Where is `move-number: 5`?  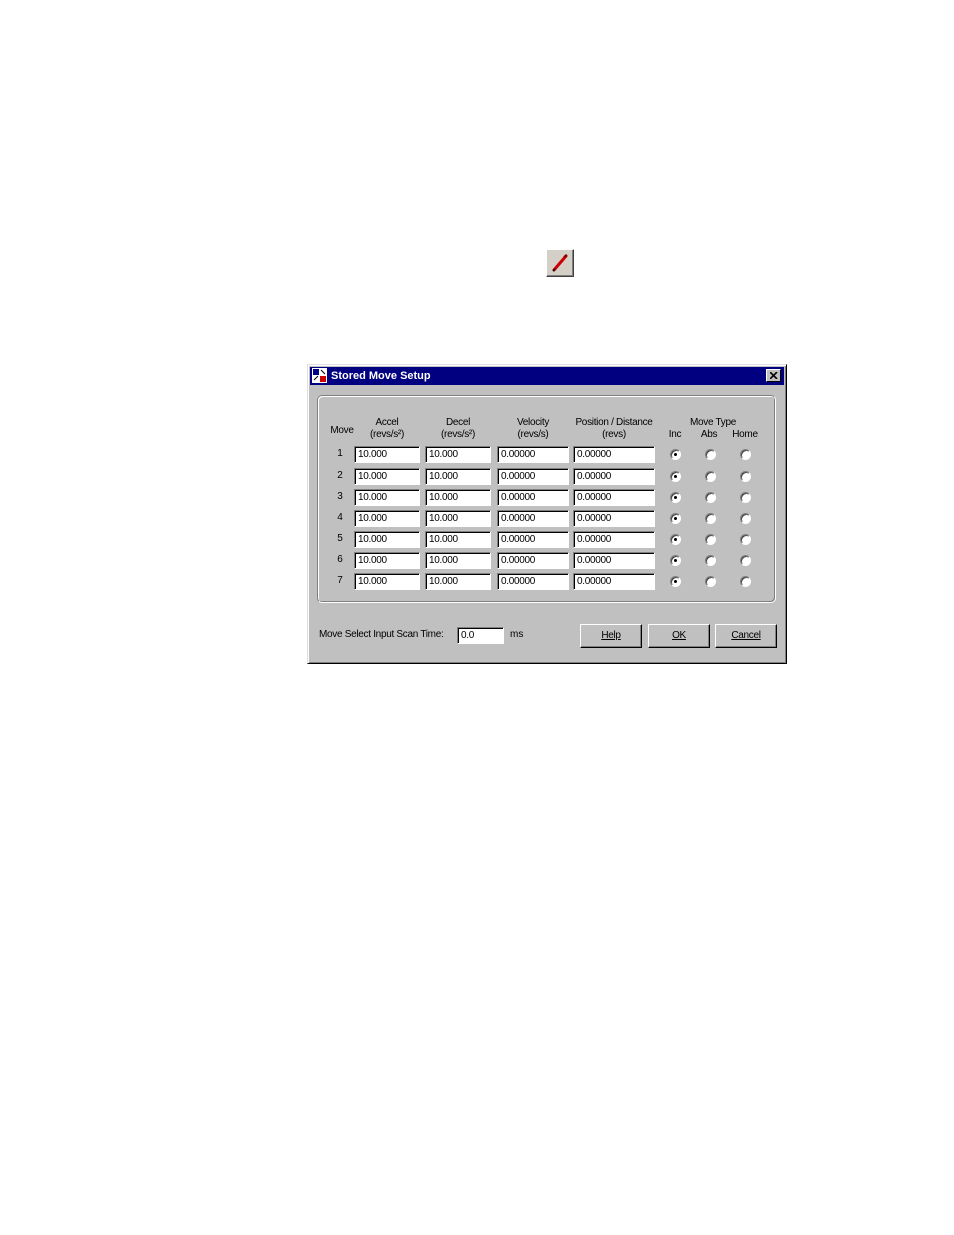
move-number: 5 is located at coordinates (340, 538).